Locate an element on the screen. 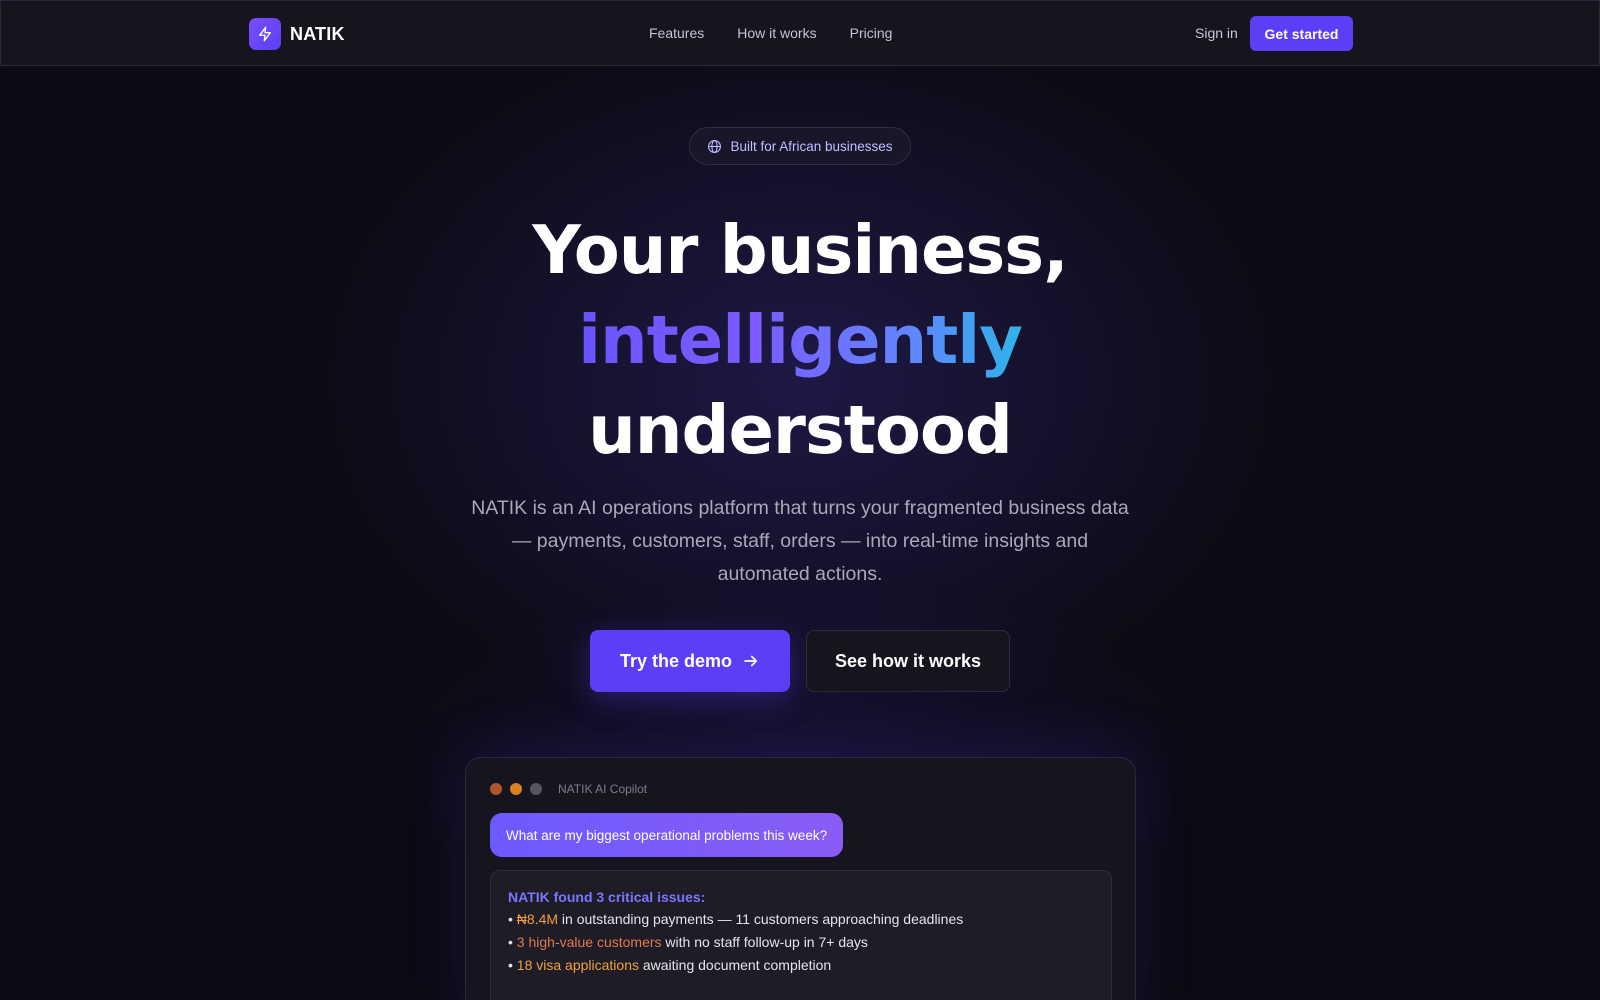  get-started-button: Get started is located at coordinates (1301, 33).